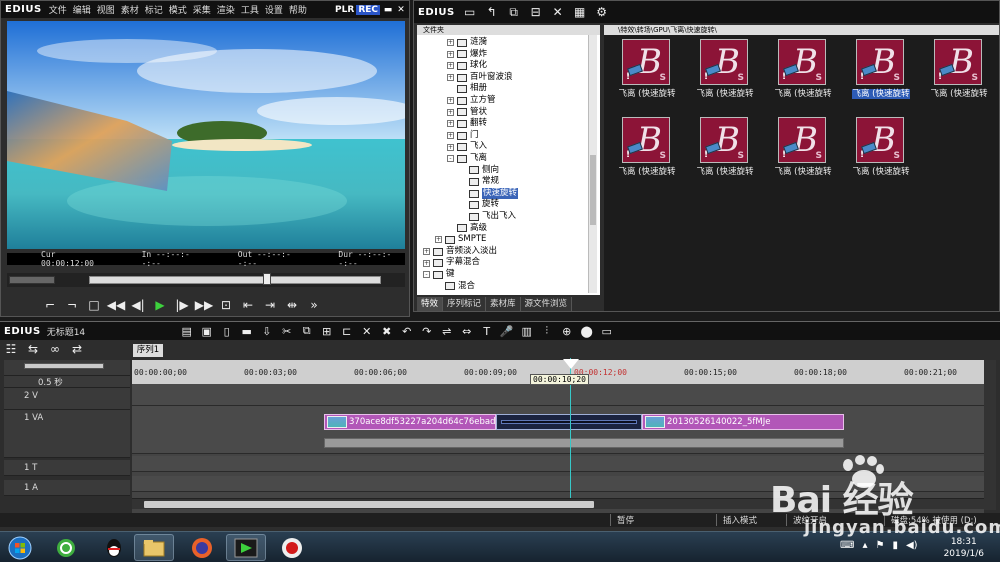  I want to click on audio-waveform-bar, so click(584, 443).